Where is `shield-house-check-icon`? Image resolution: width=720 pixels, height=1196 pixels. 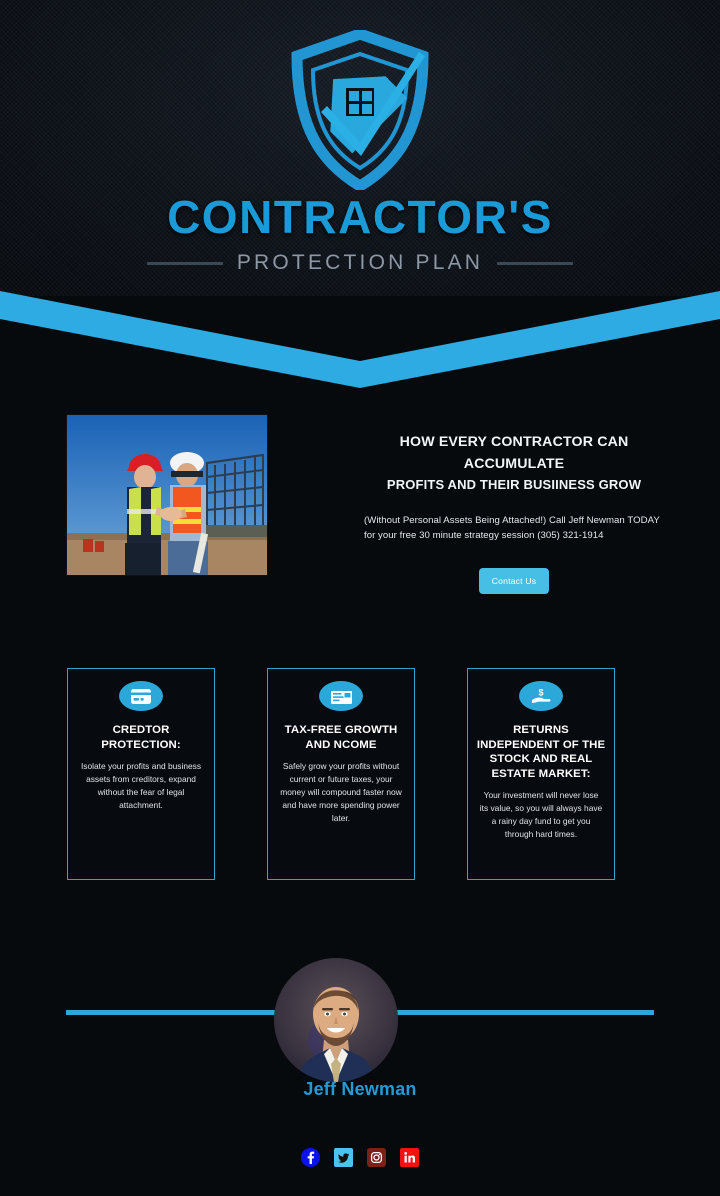 shield-house-check-icon is located at coordinates (360, 110).